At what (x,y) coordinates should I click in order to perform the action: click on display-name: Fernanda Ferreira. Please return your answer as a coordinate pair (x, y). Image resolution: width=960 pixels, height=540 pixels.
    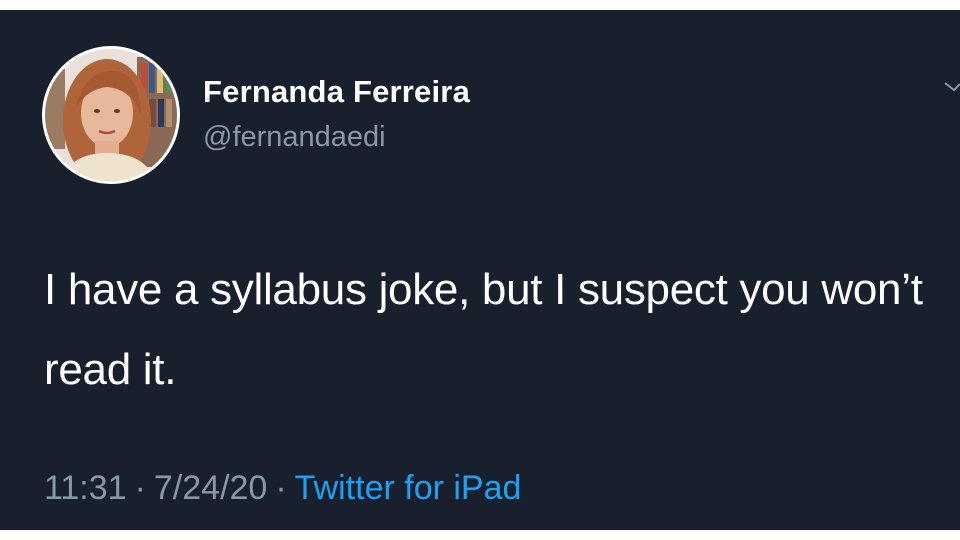
    Looking at the image, I should click on (336, 92).